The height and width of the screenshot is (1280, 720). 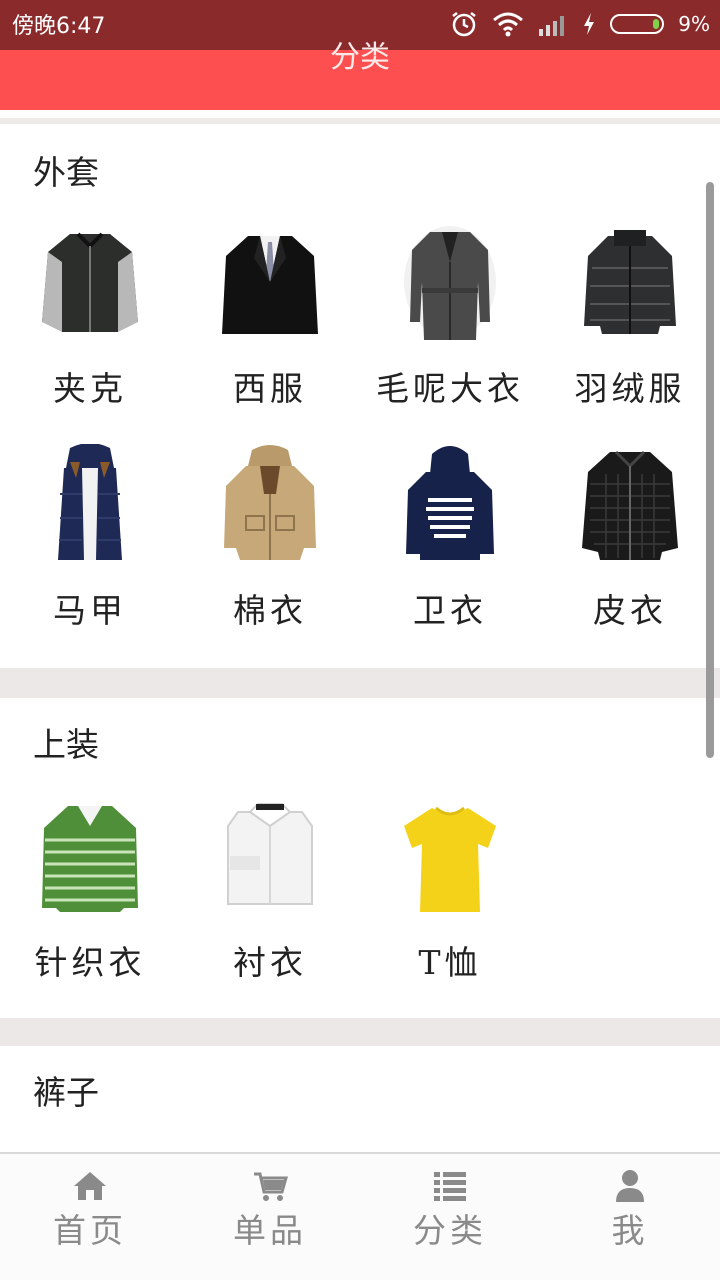 What do you see at coordinates (270, 962) in the screenshot?
I see `category-label: 衬衣` at bounding box center [270, 962].